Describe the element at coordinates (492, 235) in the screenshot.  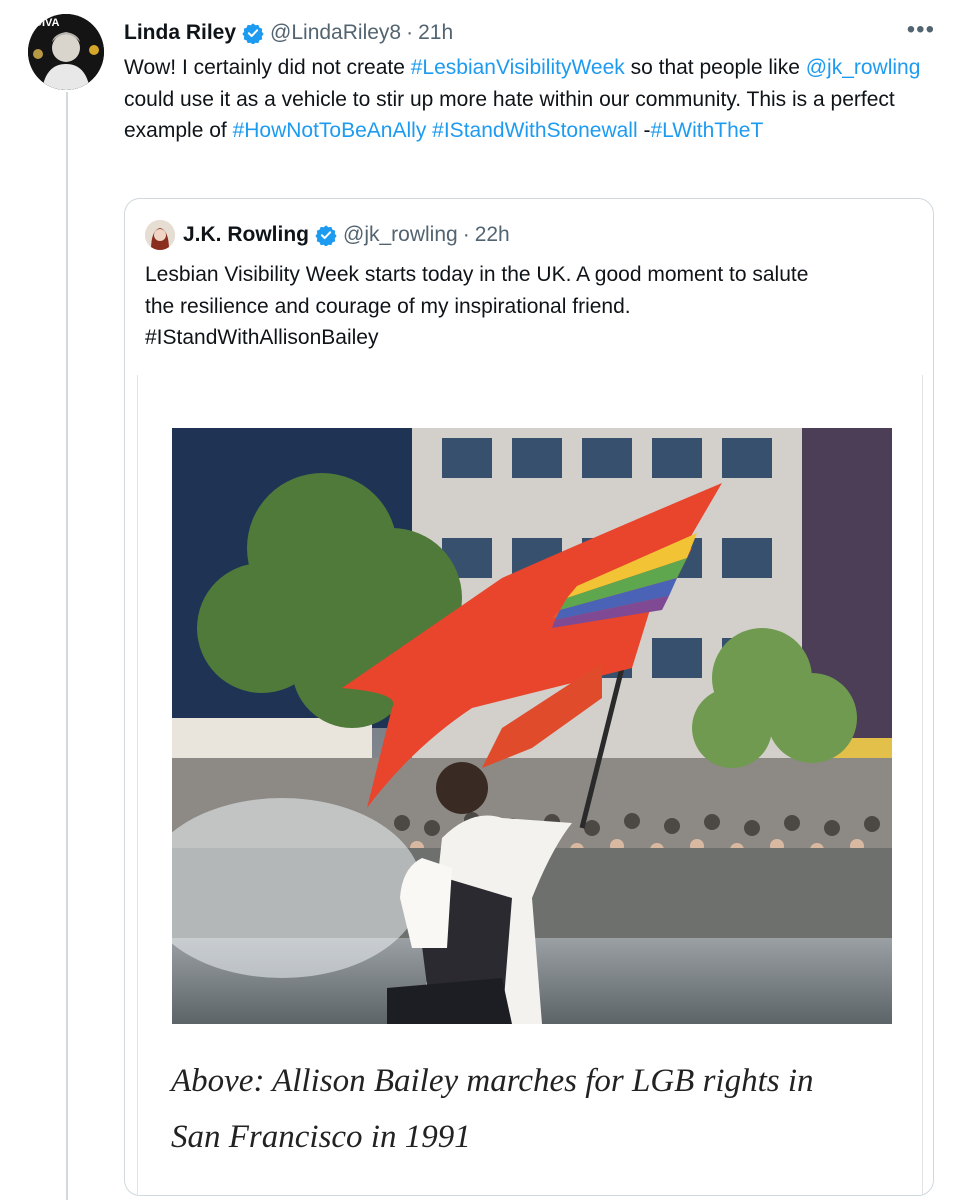
I see `quoted-tweet-timestamp: 22h` at that location.